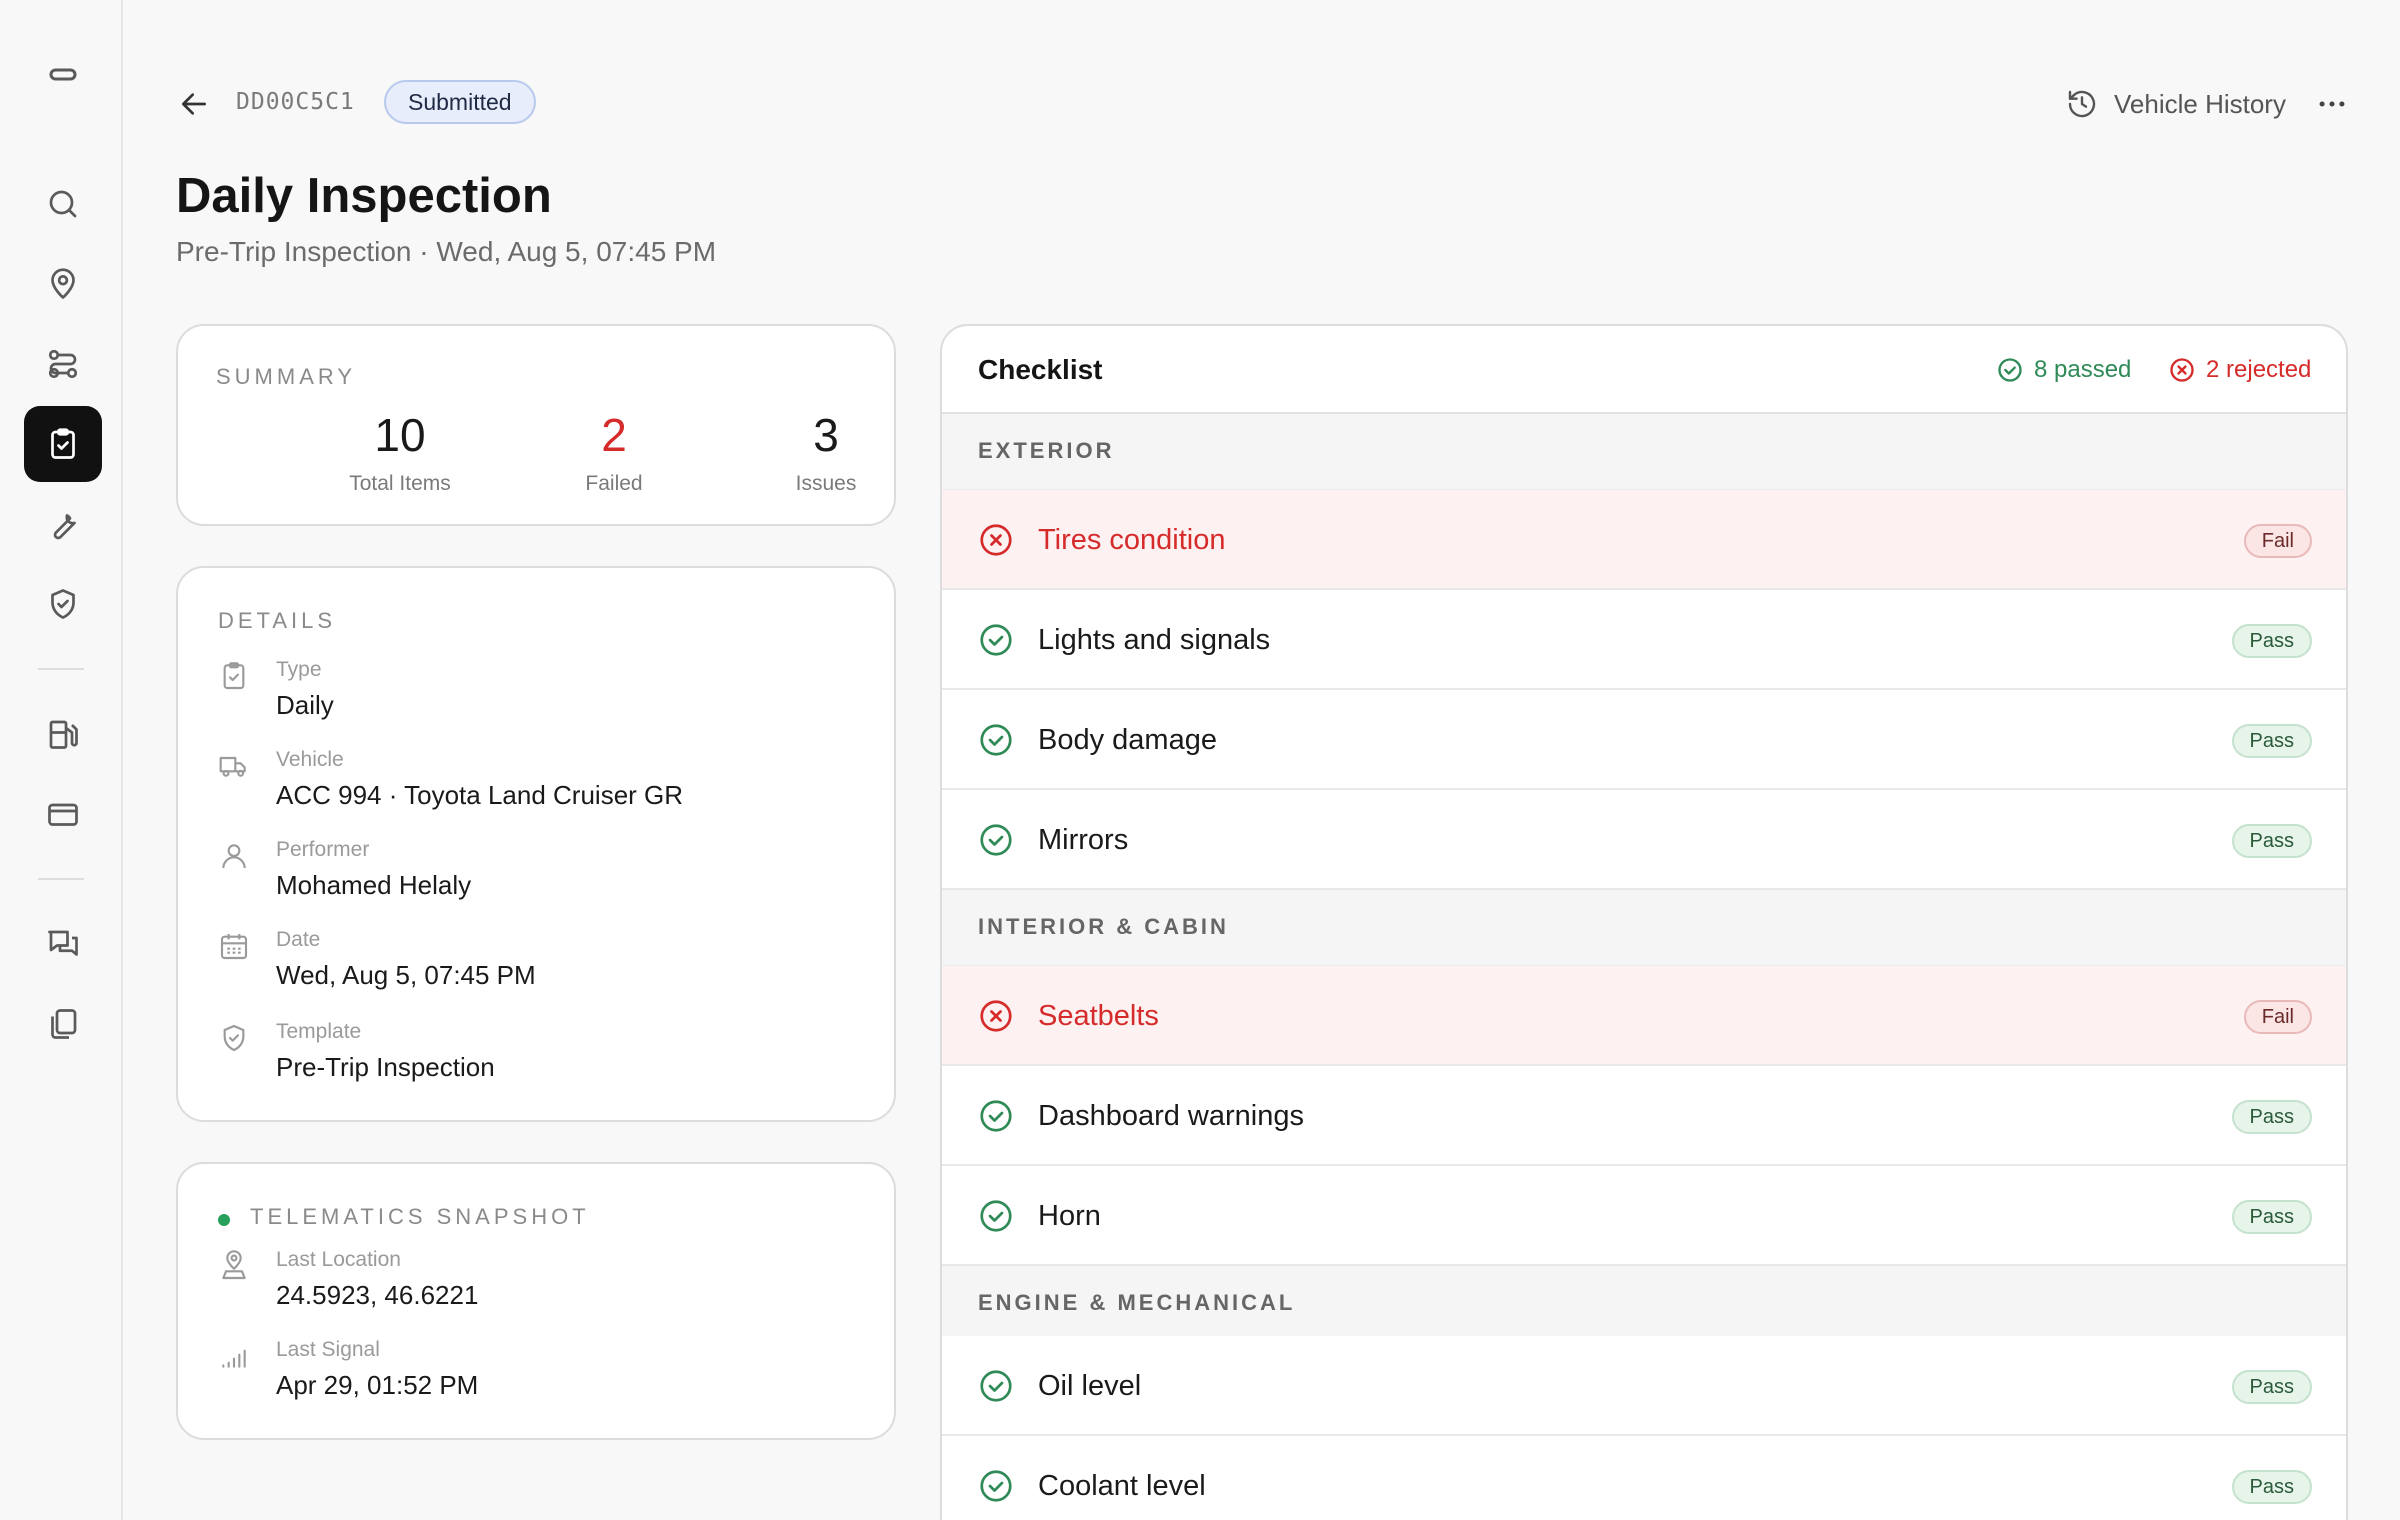  Describe the element at coordinates (310, 759) in the screenshot. I see `detail-vehicle-label: Vehicle` at that location.